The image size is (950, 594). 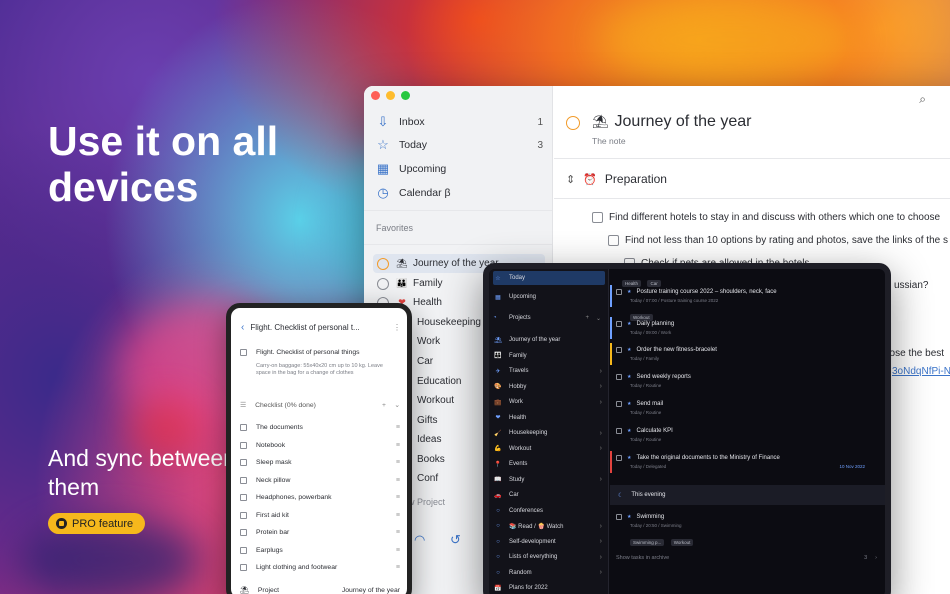 I want to click on show-archive-button: Show tasks in archive 3 ›, so click(x=746, y=558).